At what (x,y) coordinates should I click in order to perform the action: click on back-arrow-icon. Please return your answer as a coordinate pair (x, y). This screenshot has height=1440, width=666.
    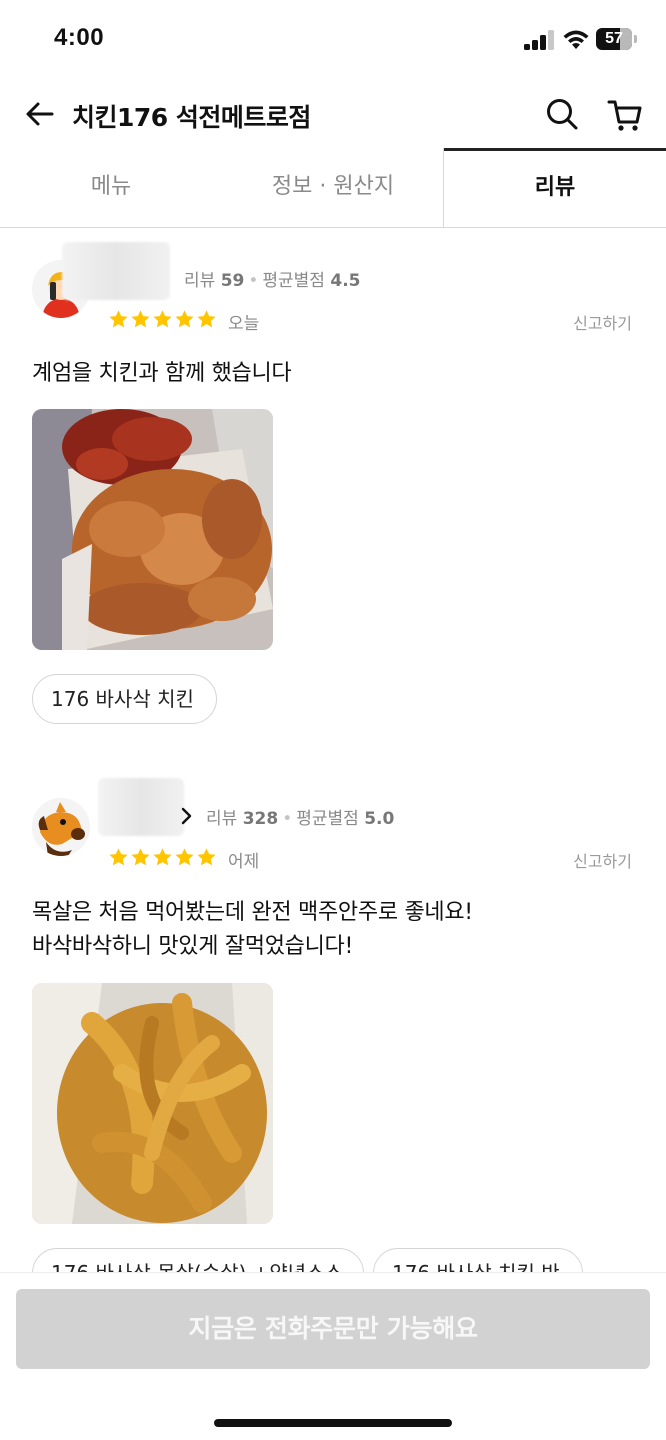
    Looking at the image, I should click on (40, 114).